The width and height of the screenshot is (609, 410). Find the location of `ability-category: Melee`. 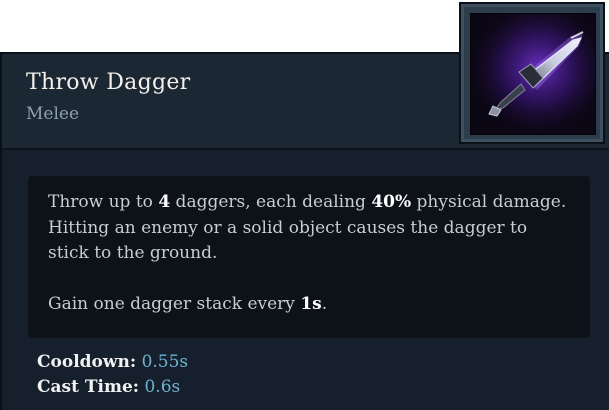

ability-category: Melee is located at coordinates (53, 114).